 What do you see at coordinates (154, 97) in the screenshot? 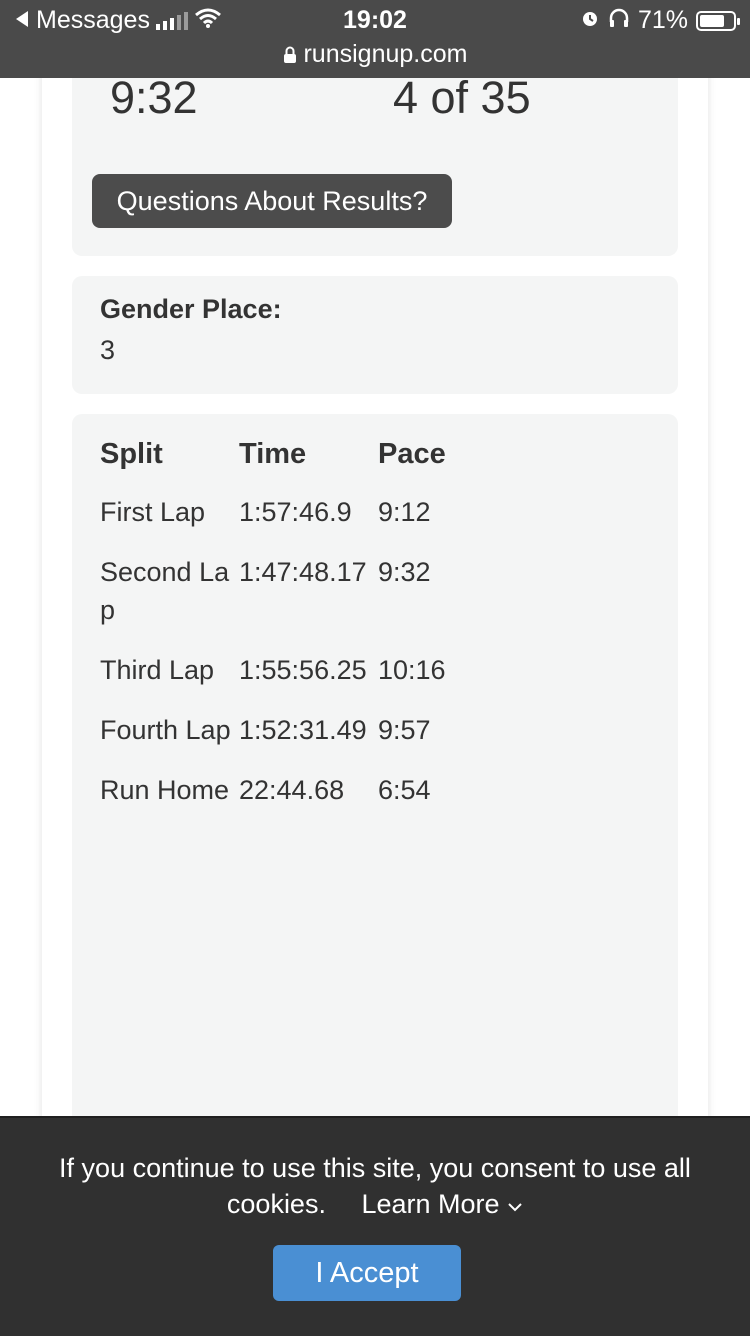
I see `overall-pace: 9:32` at bounding box center [154, 97].